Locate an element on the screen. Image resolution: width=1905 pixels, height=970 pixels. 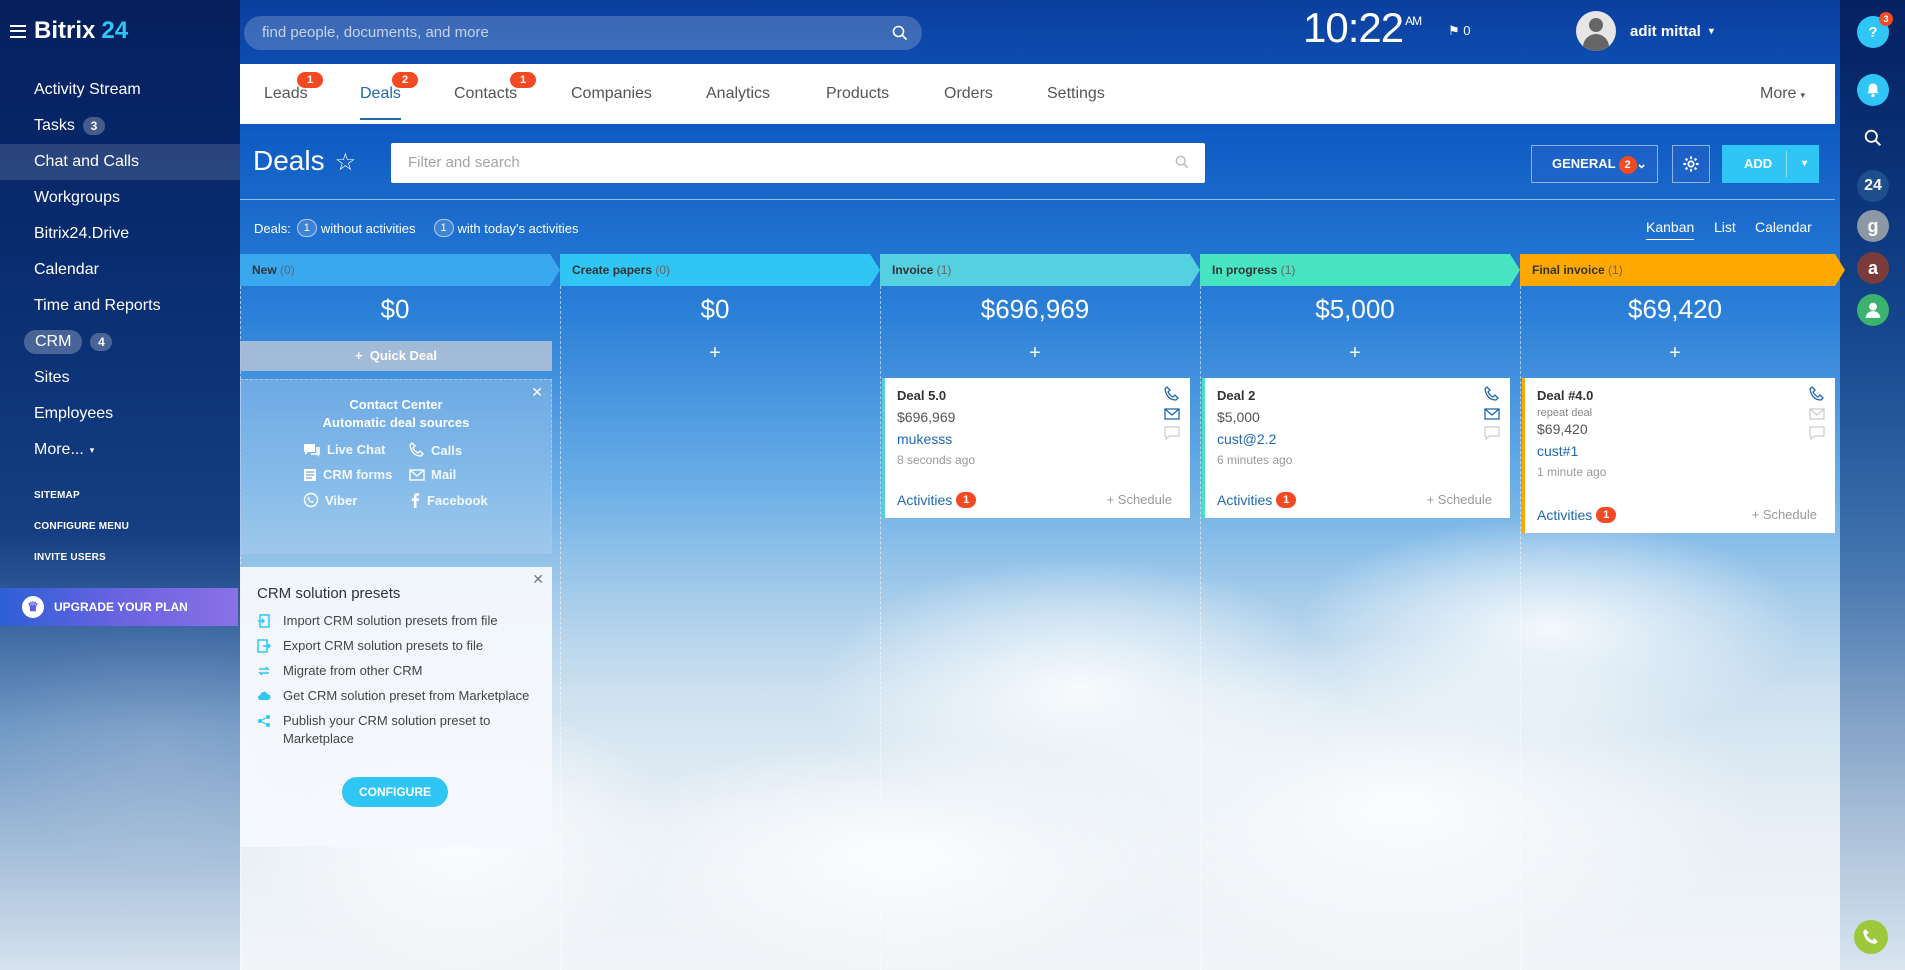
contact-a: a is located at coordinates (1873, 268).